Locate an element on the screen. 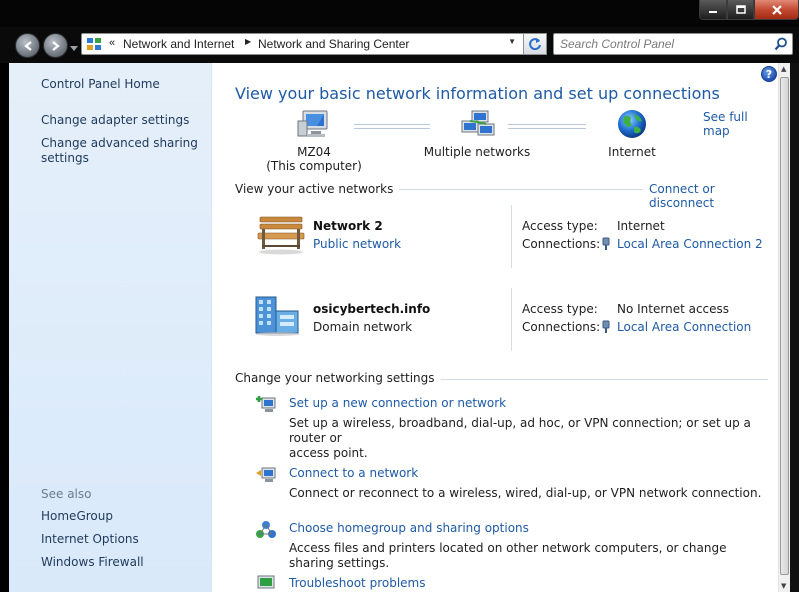  domain-network-building-icon is located at coordinates (277, 316).